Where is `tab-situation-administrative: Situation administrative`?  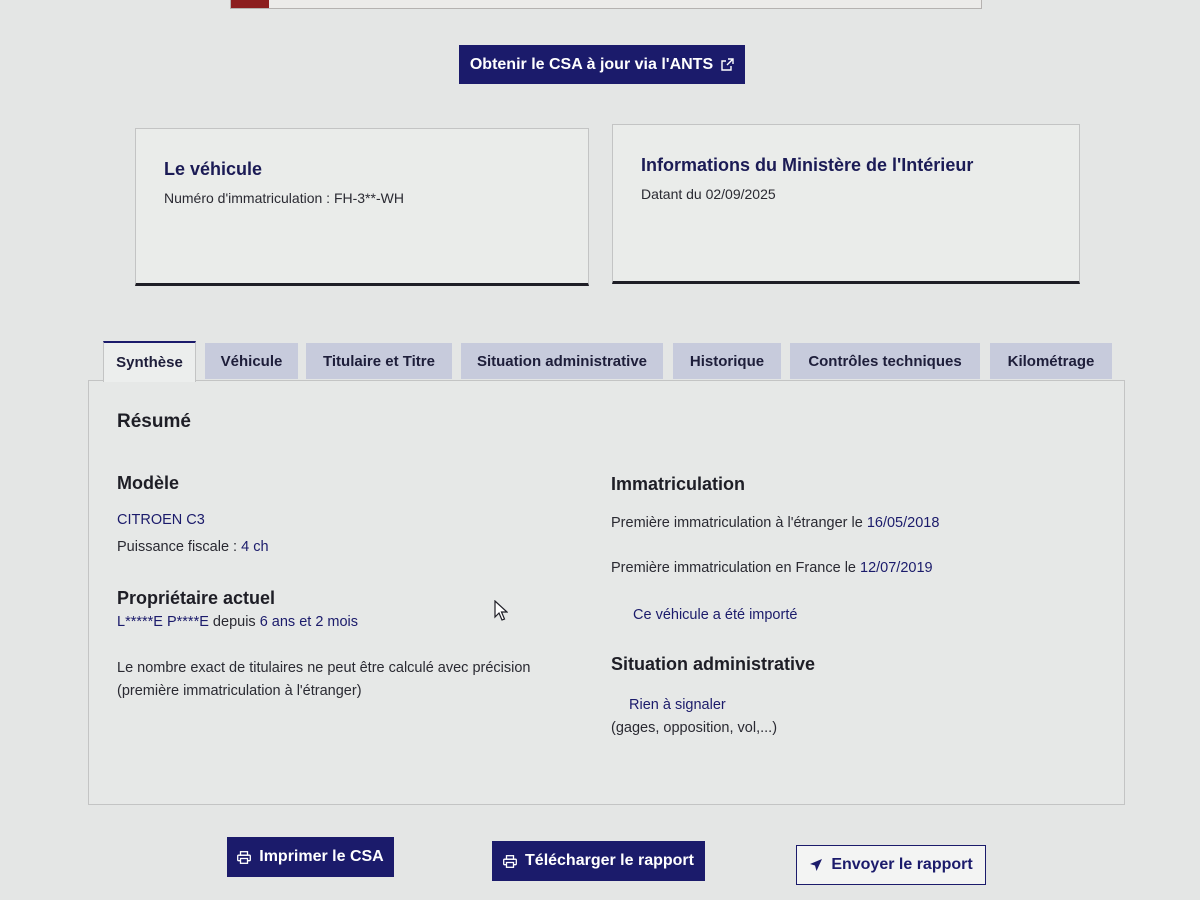
tab-situation-administrative: Situation administrative is located at coordinates (562, 361).